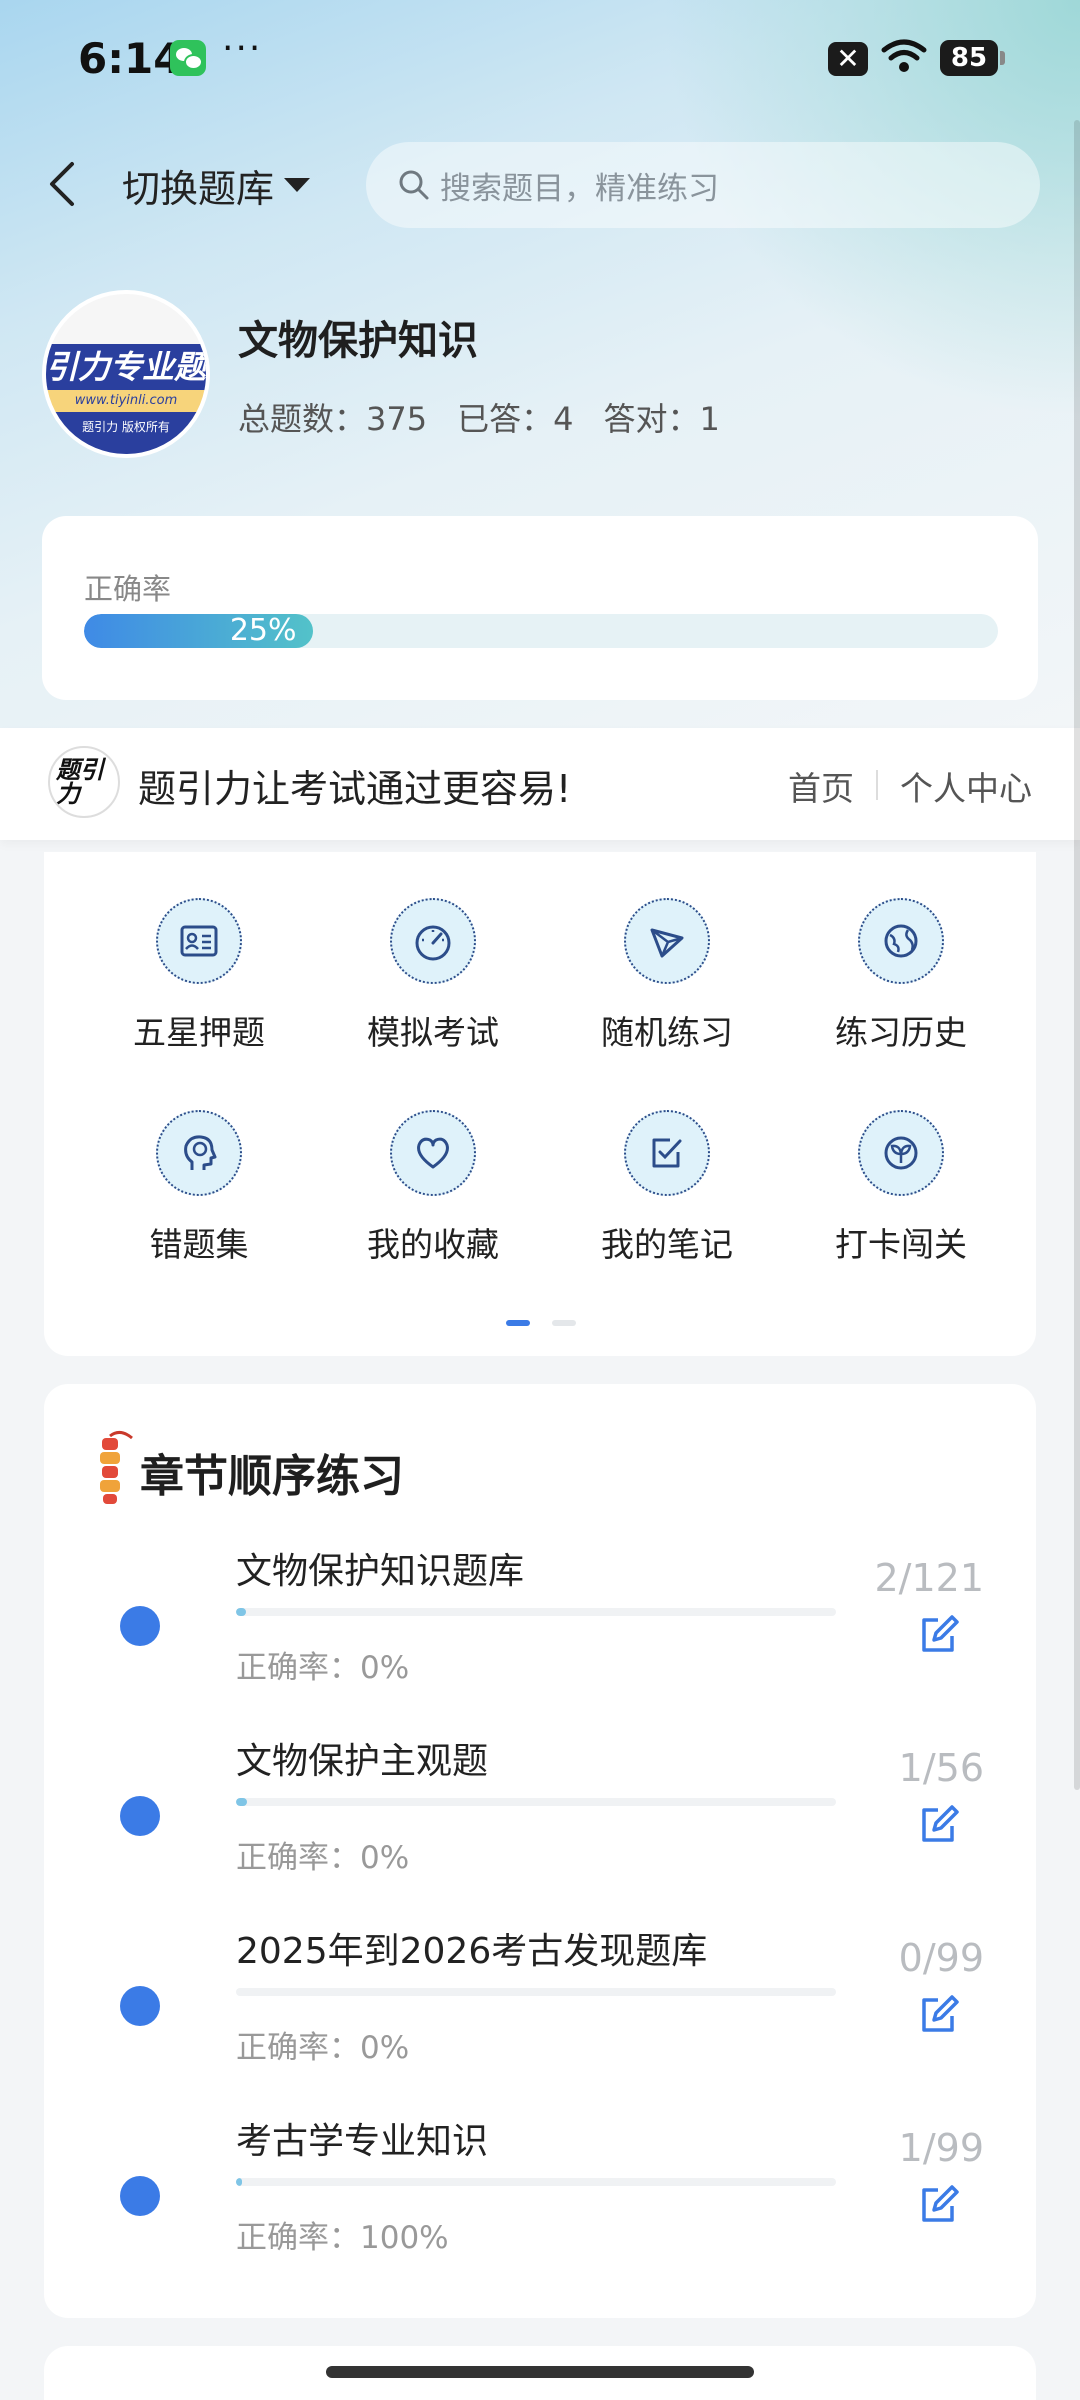 The width and height of the screenshot is (1080, 2400). What do you see at coordinates (362, 1761) in the screenshot?
I see `chapter-name: 文物保护主观题` at bounding box center [362, 1761].